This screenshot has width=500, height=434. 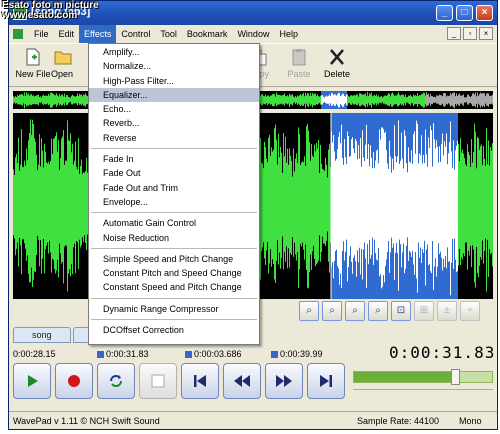 I want to click on status-channels: Mono, so click(x=470, y=421).